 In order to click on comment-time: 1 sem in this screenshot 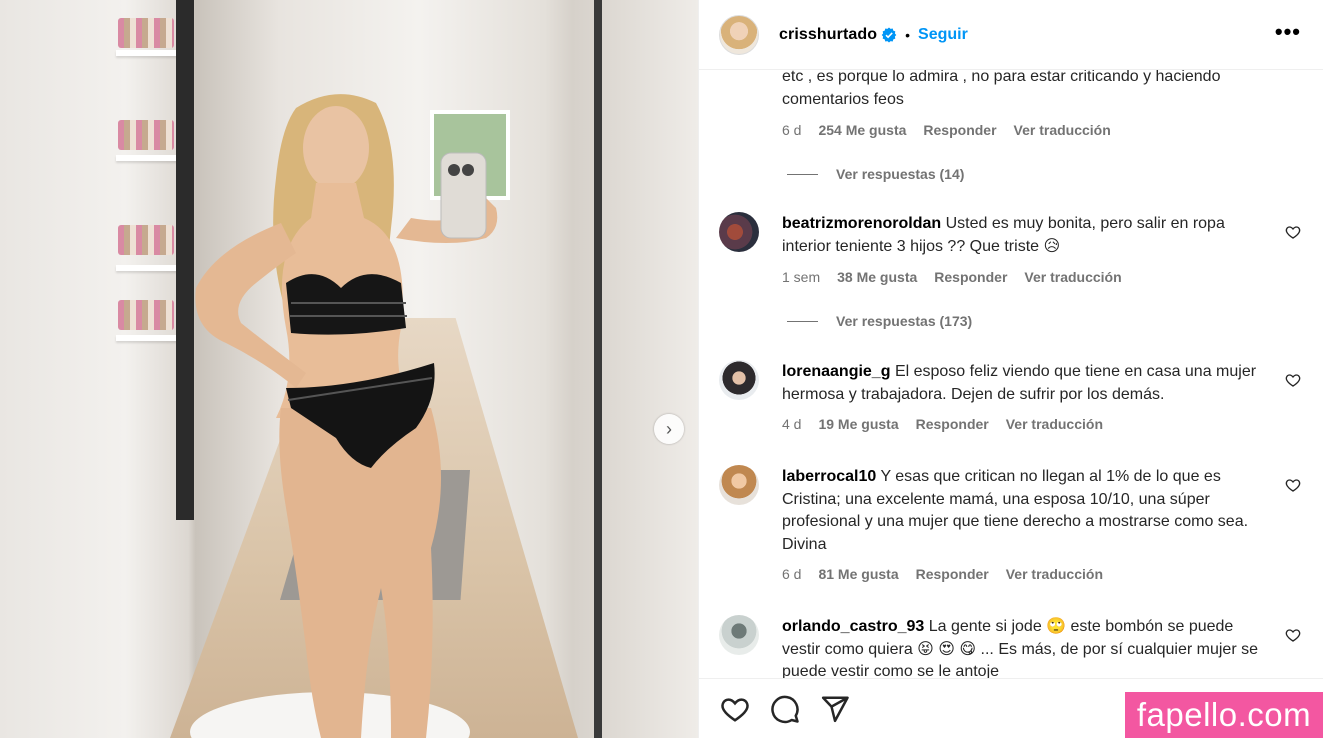, I will do `click(801, 277)`.